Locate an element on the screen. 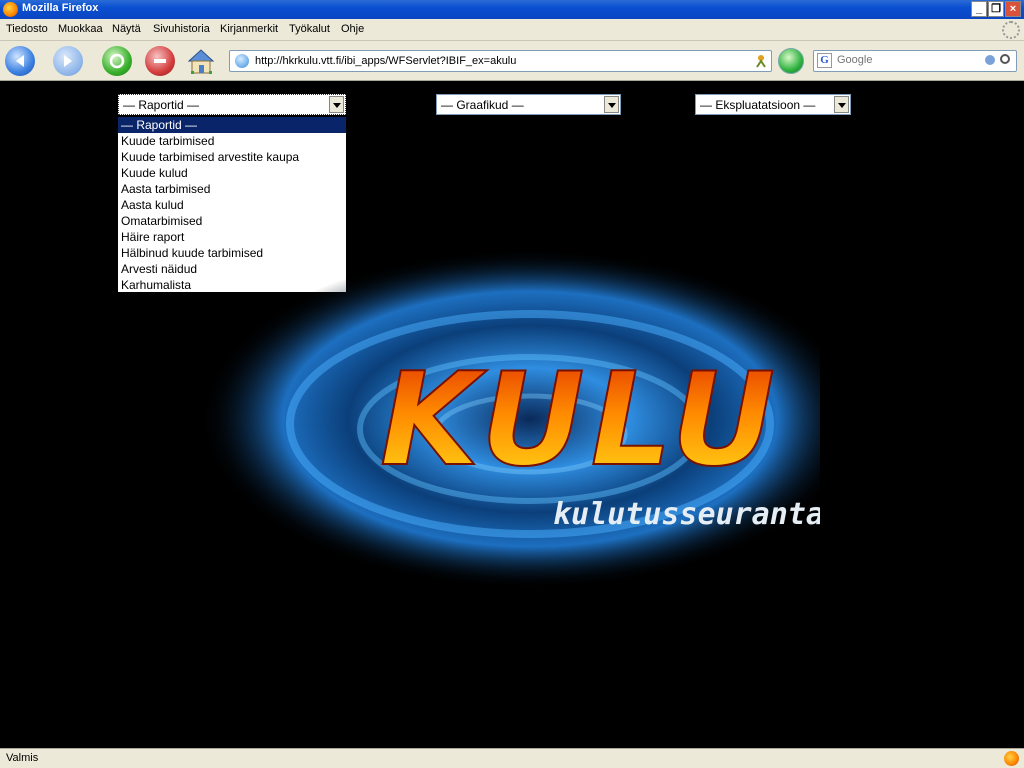 Image resolution: width=1024 pixels, height=768 pixels. minimize-button: _ is located at coordinates (979, 9).